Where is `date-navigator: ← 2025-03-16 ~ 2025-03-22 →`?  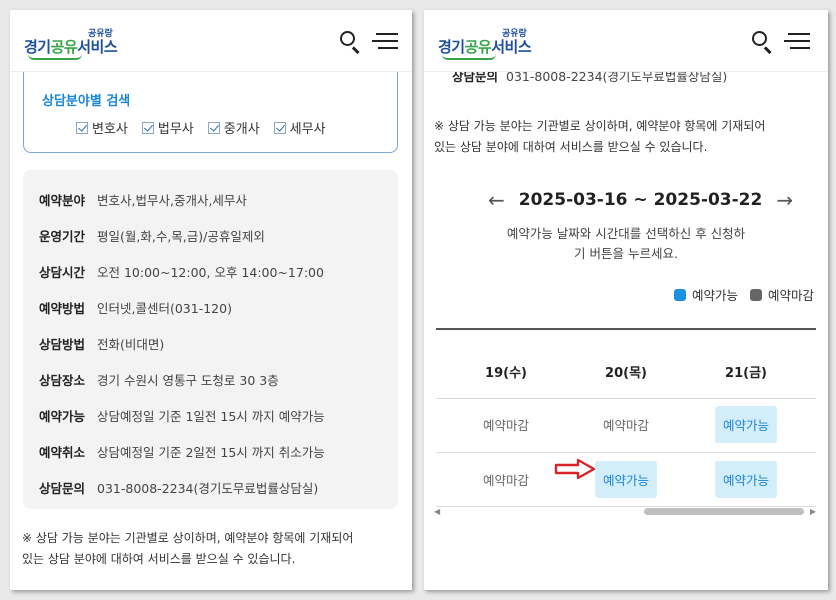
date-navigator: ← 2025-03-16 ~ 2025-03-22 → is located at coordinates (640, 200).